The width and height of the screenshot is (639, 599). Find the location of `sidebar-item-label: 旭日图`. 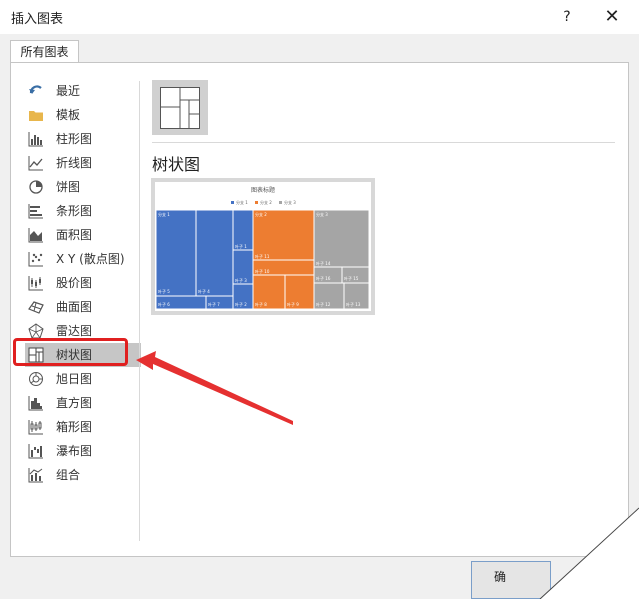

sidebar-item-label: 旭日图 is located at coordinates (74, 379).